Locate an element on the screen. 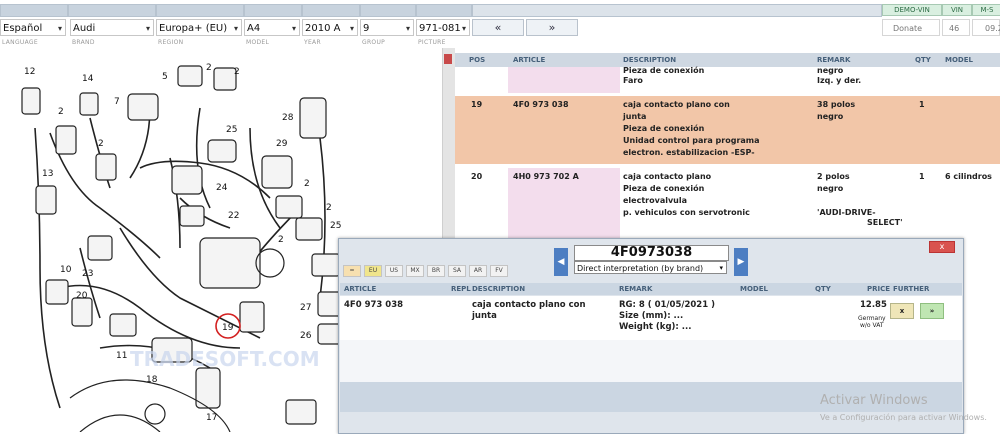 This screenshot has height=434, width=1000. table-header: POS ARTICLE DESCRIPTION REMARK QTY MODEL is located at coordinates (727, 60).